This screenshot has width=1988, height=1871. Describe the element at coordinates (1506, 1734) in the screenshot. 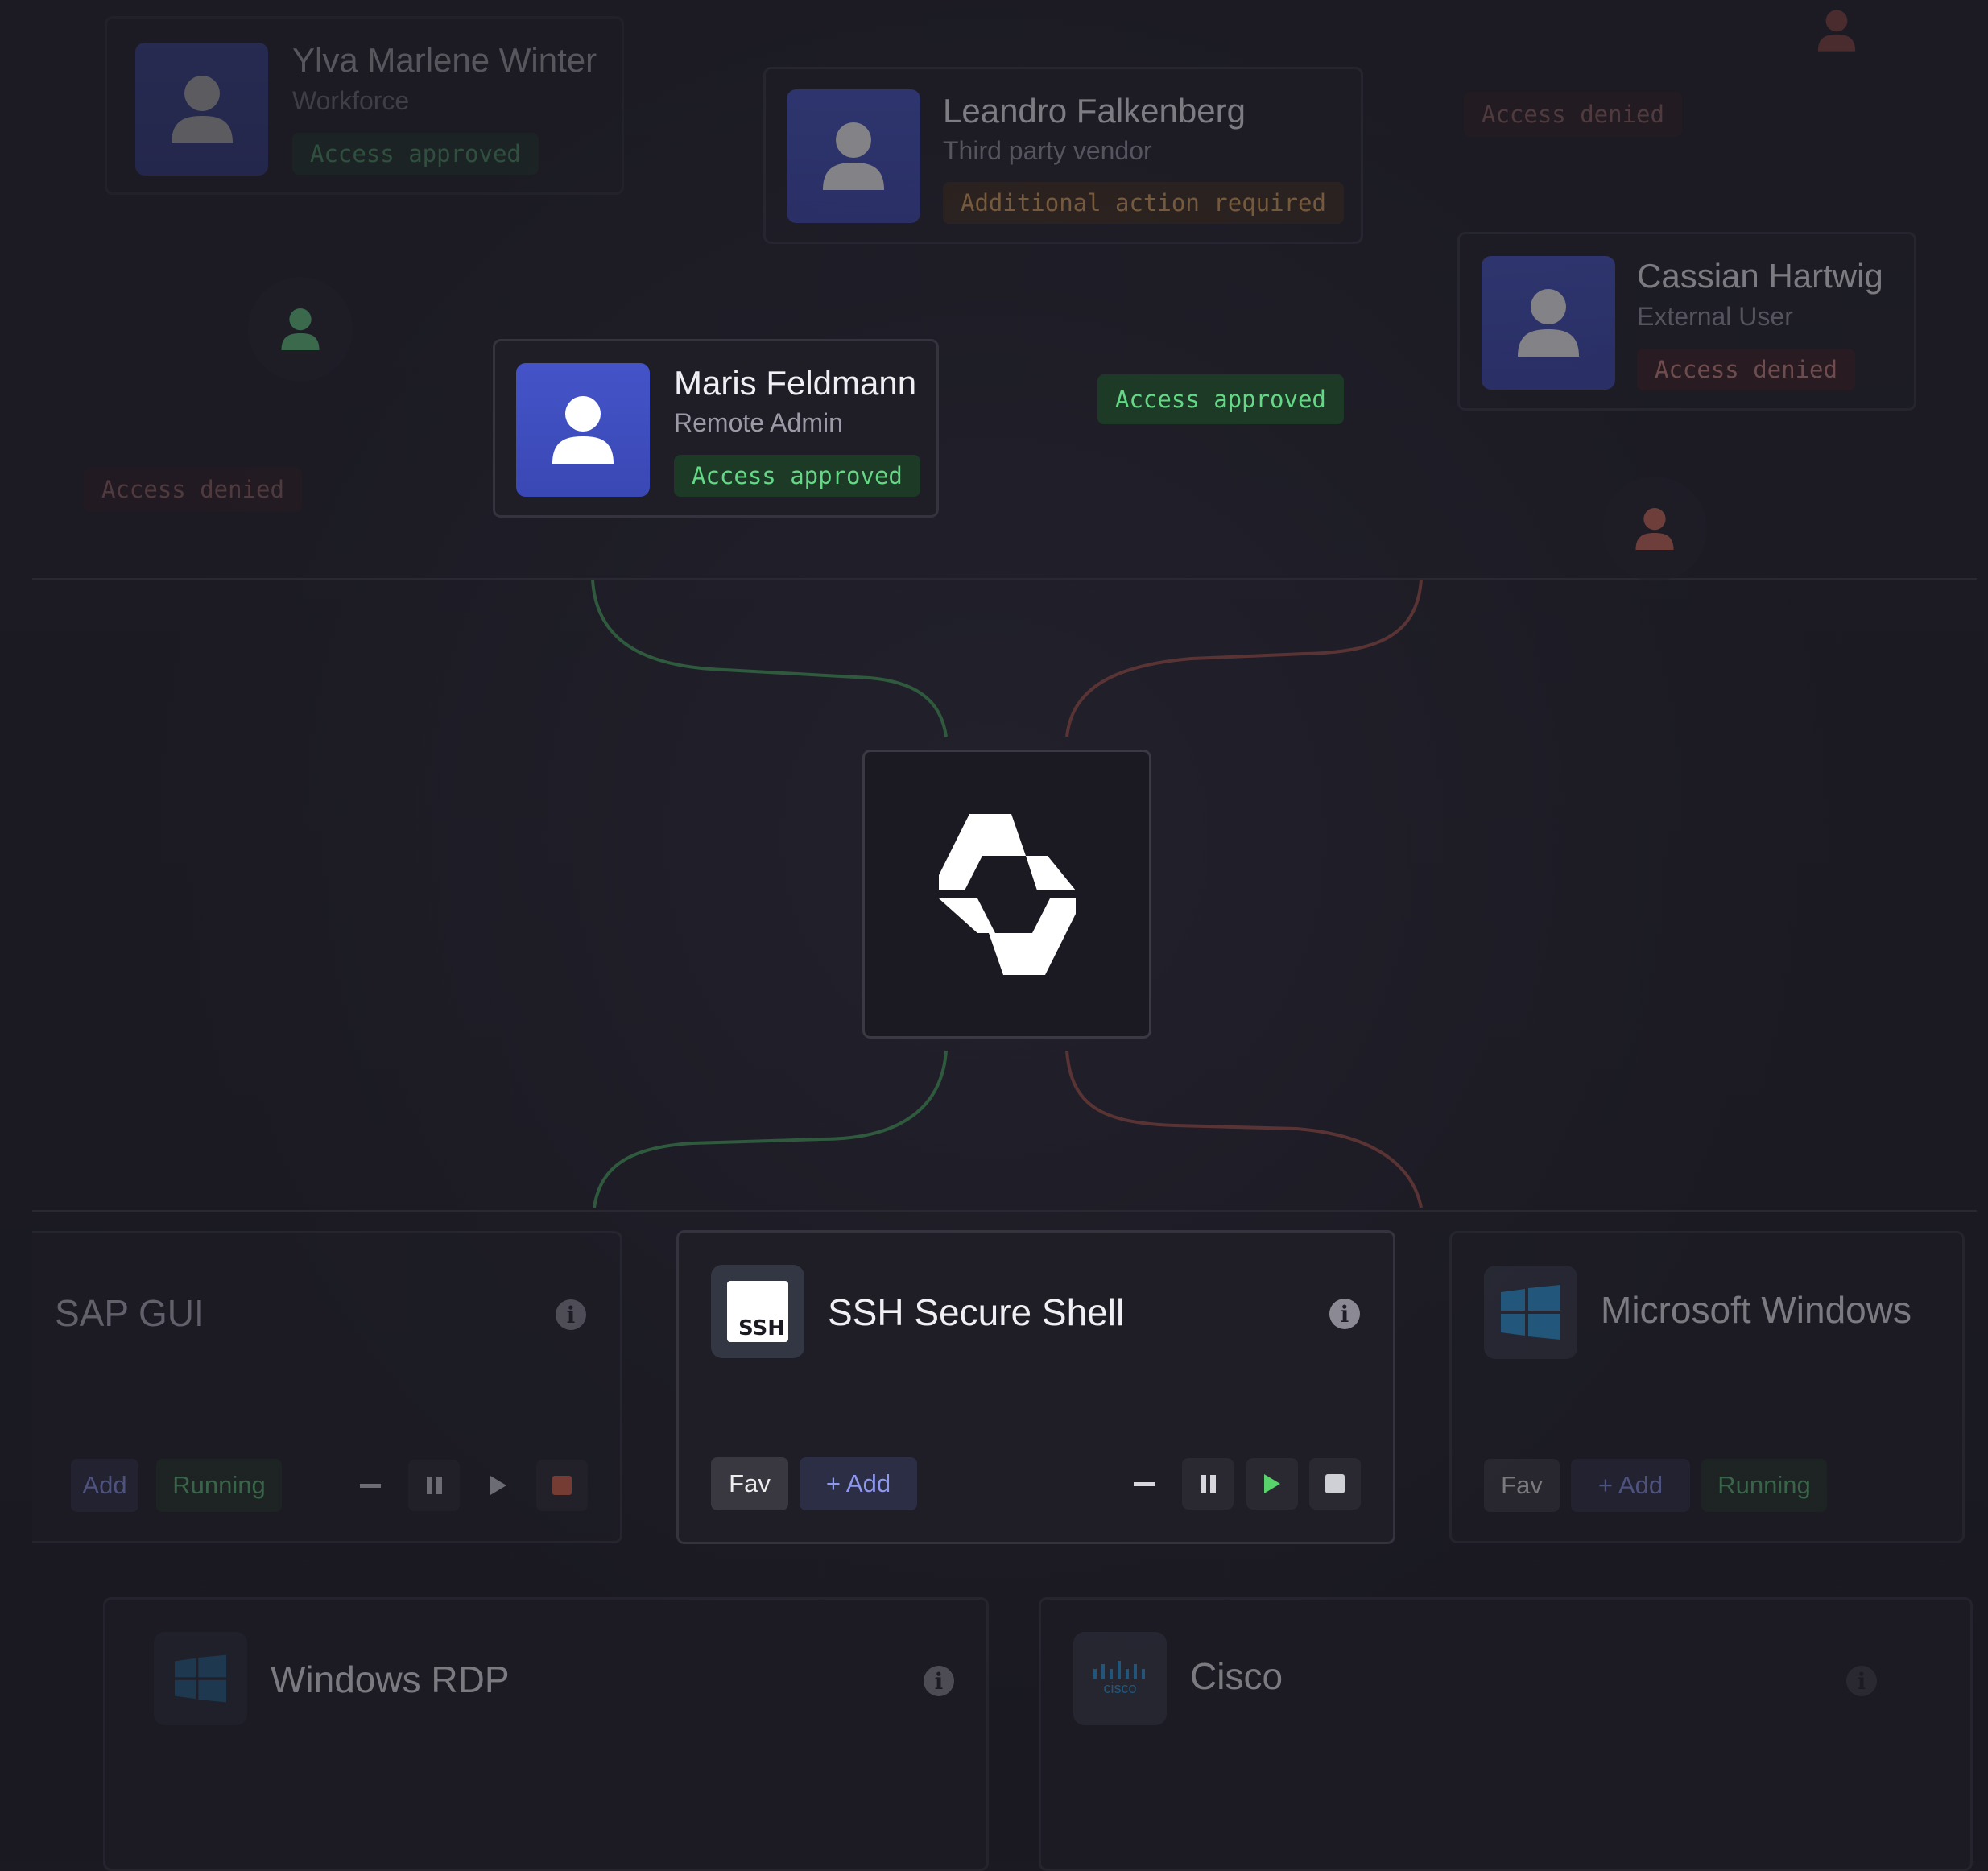

I see `app-card-cisco: cisco Cisco i` at that location.